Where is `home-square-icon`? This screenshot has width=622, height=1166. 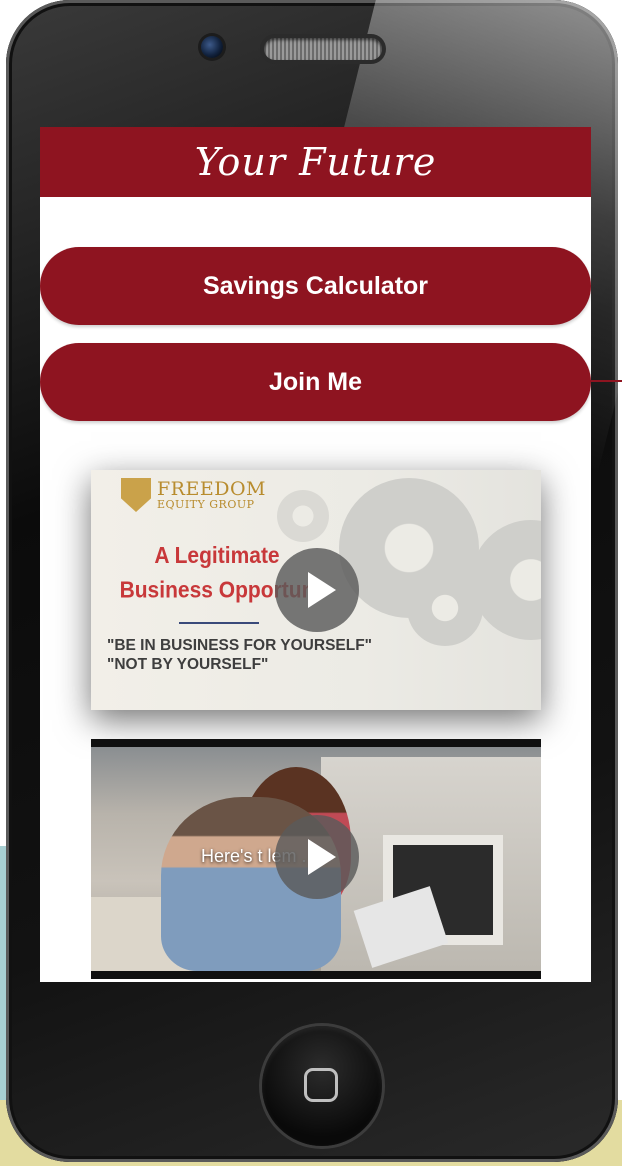
home-square-icon is located at coordinates (321, 1085).